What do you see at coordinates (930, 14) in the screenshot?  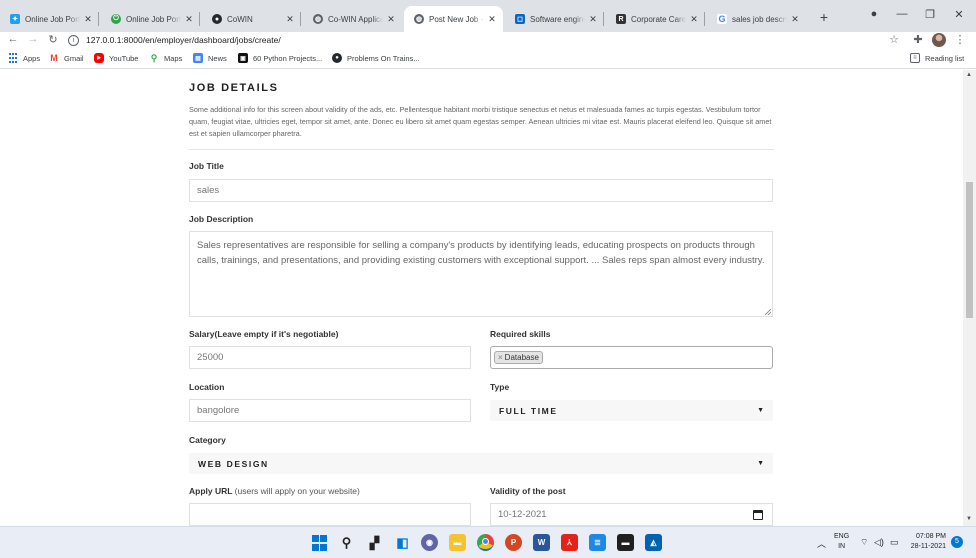 I see `maximize-icon: ❐` at bounding box center [930, 14].